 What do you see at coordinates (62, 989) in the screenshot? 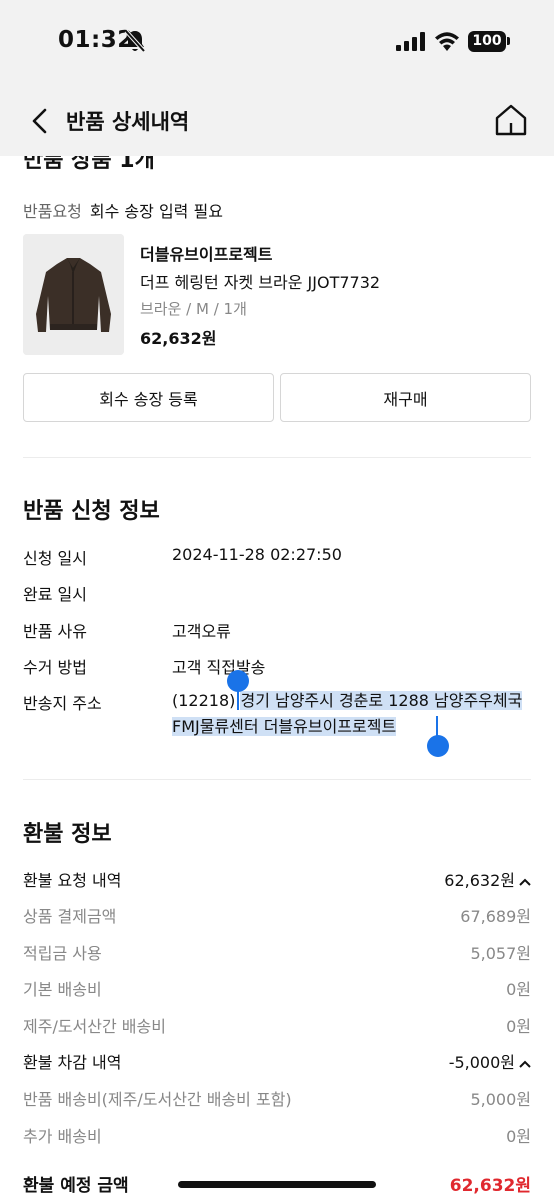
I see `base-shipping-label: 기본 배송비` at bounding box center [62, 989].